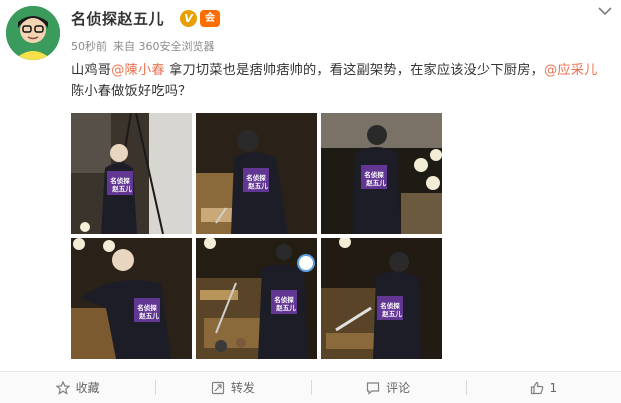  Describe the element at coordinates (354, 70) in the screenshot. I see `text-part: 拿刀切菜也是痞帅痞帅的，看这副架势，在家应该没少下厨房，` at that location.